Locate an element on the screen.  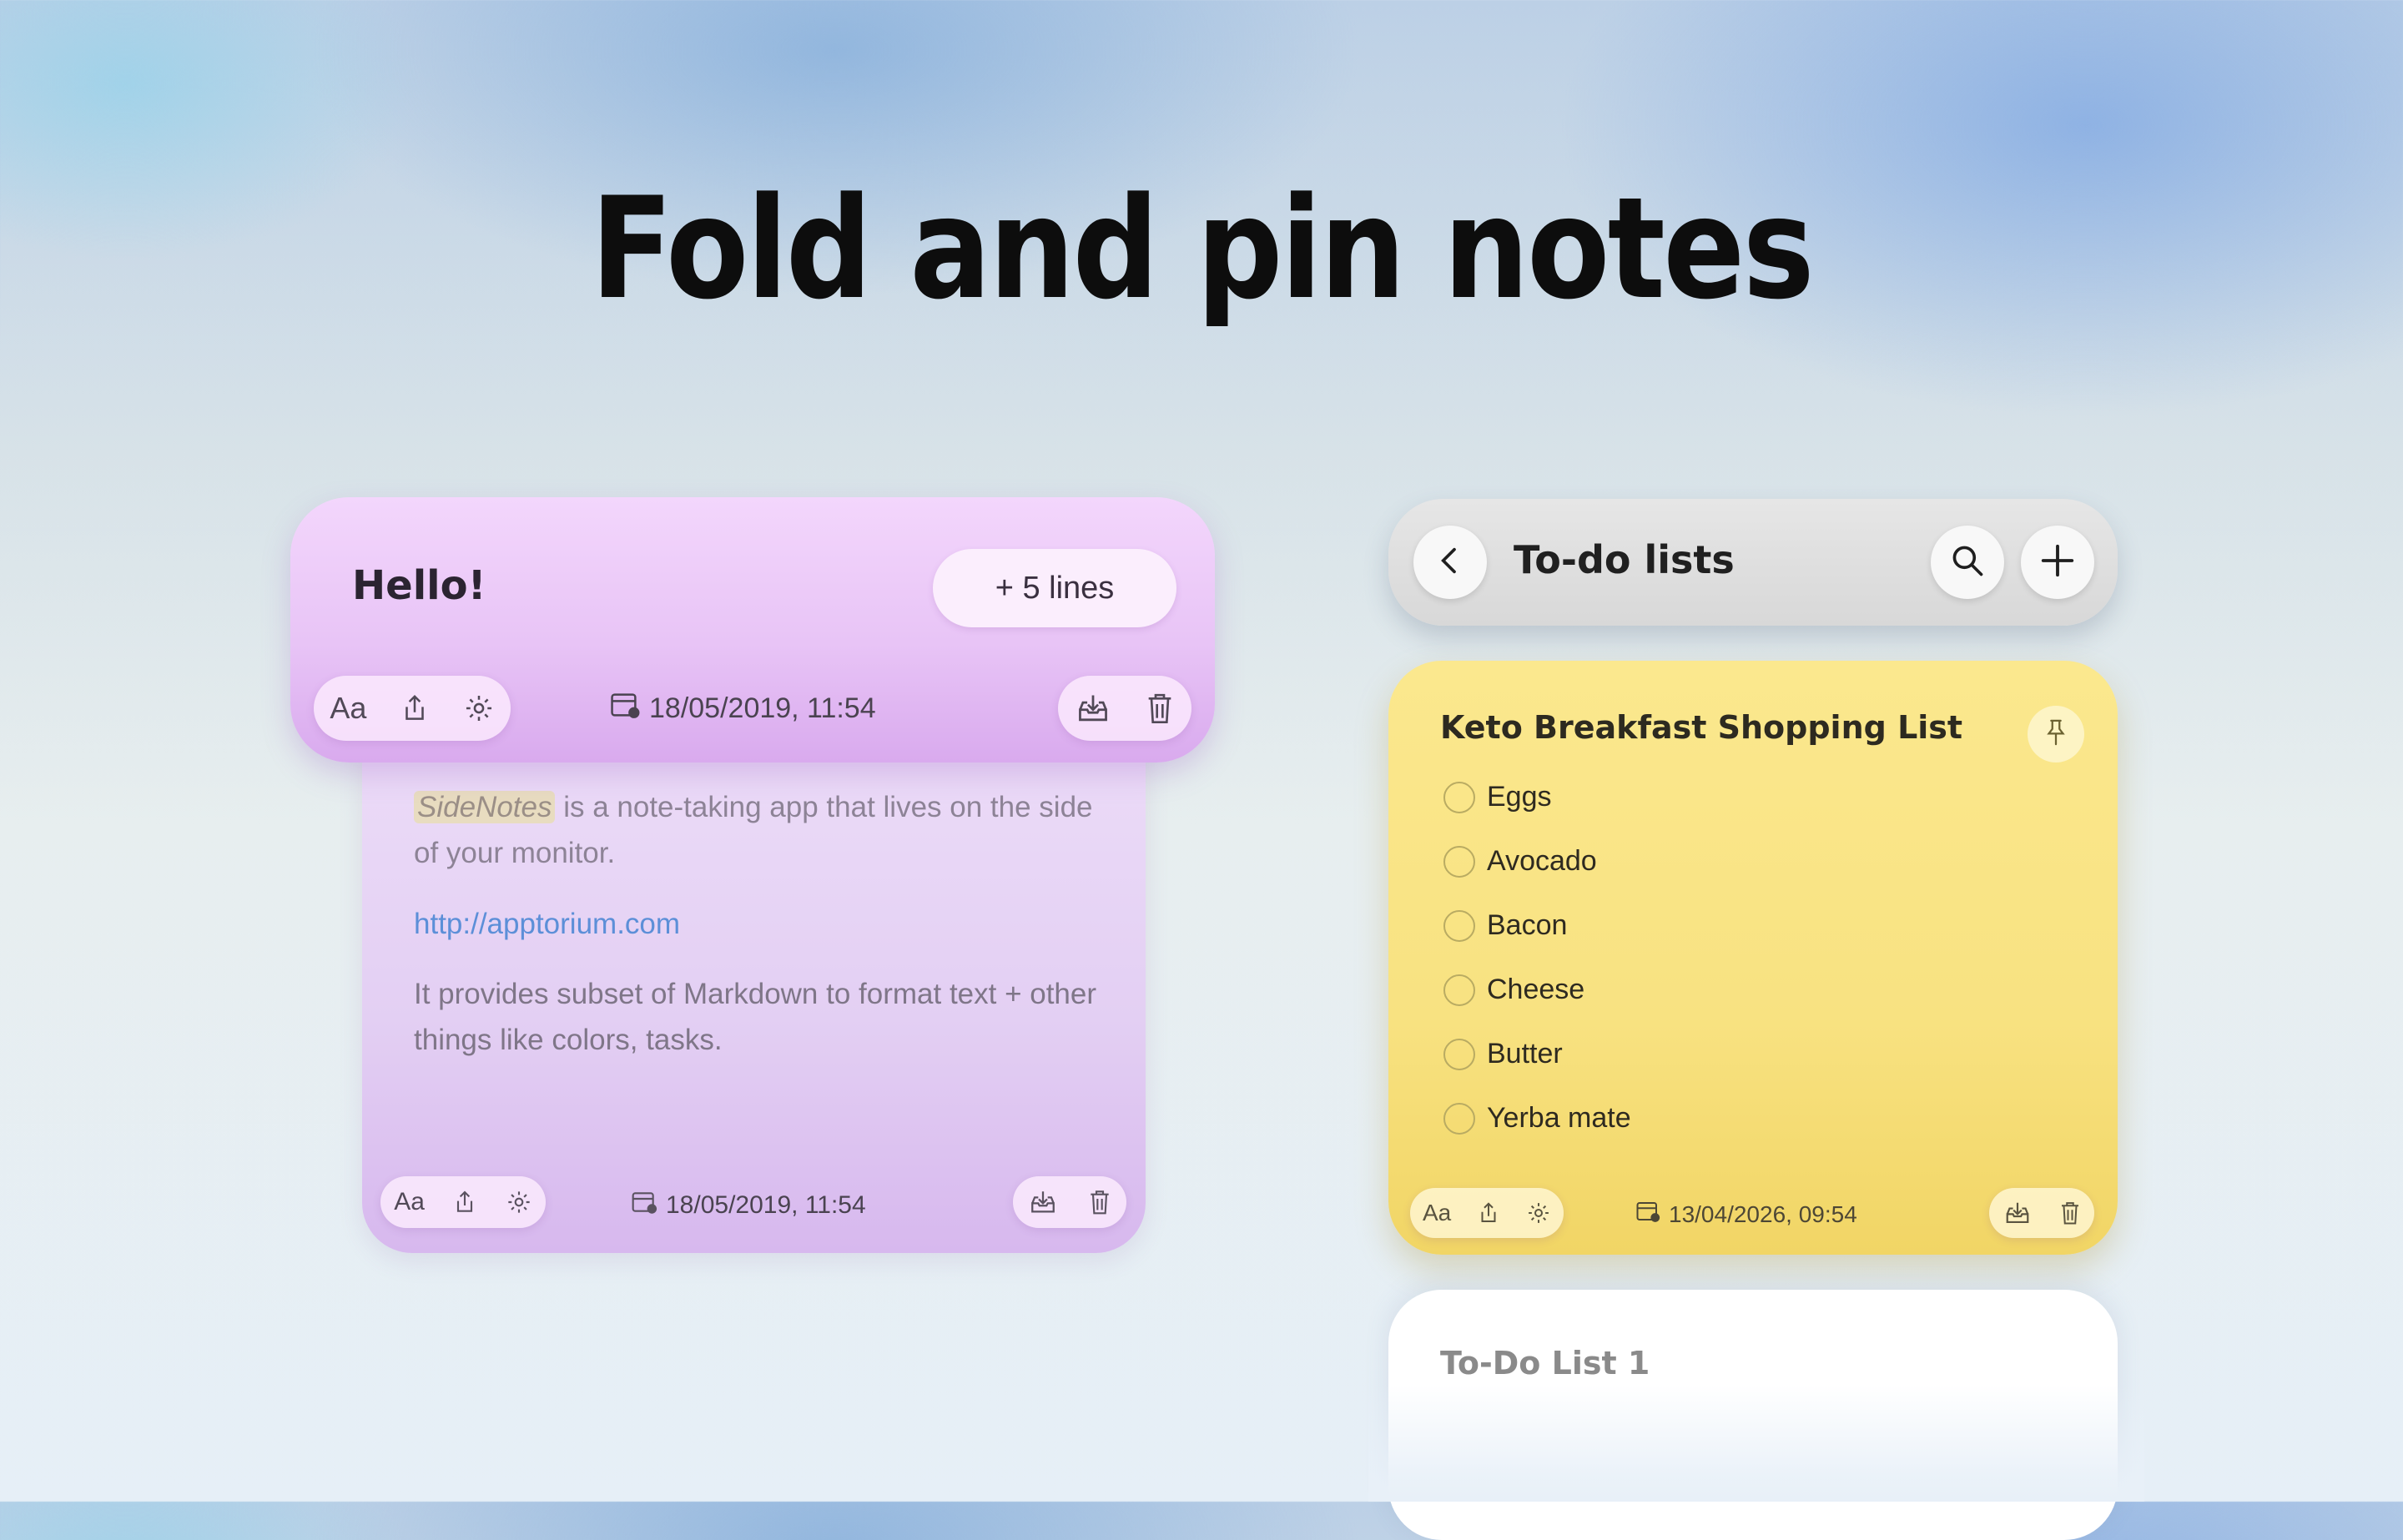
back-button is located at coordinates (1450, 562).